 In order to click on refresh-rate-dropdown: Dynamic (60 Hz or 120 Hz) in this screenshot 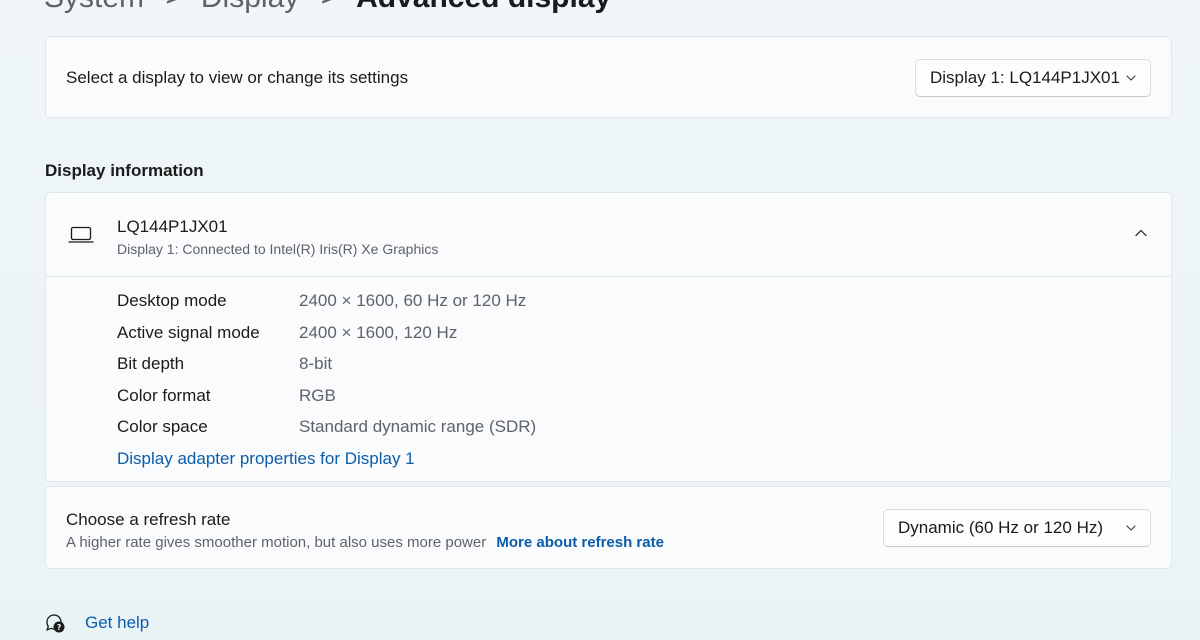, I will do `click(1017, 528)`.